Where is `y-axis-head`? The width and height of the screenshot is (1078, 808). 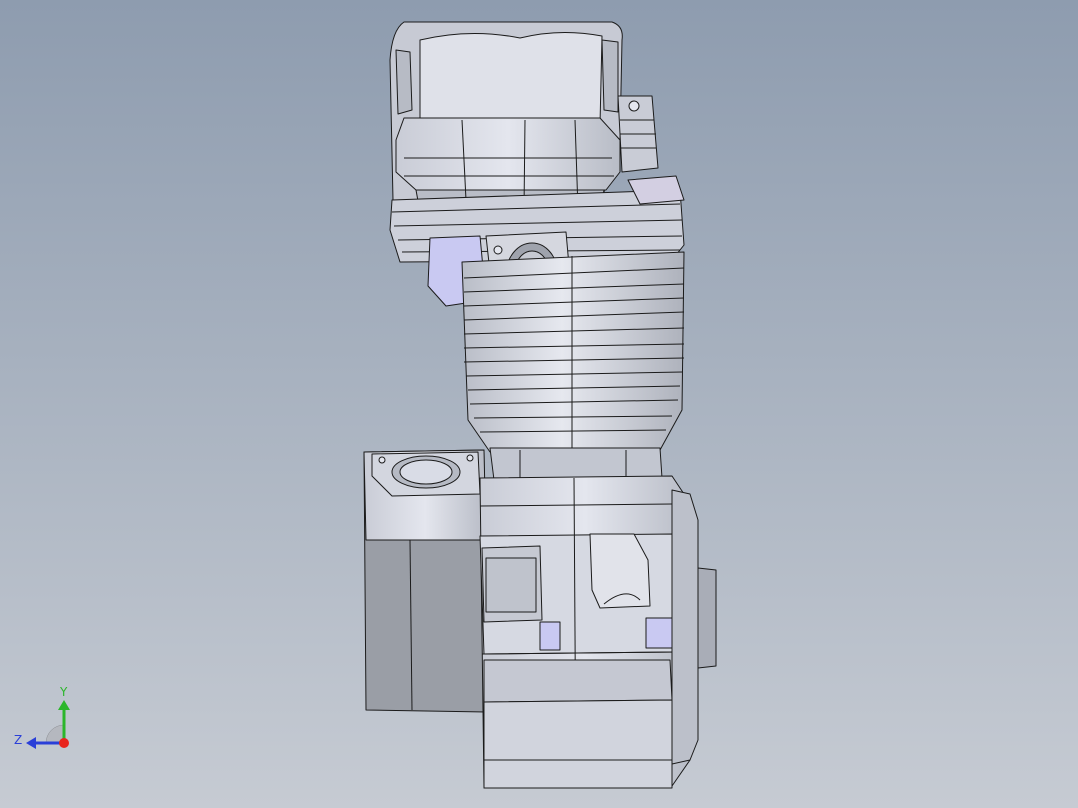 y-axis-head is located at coordinates (64, 705).